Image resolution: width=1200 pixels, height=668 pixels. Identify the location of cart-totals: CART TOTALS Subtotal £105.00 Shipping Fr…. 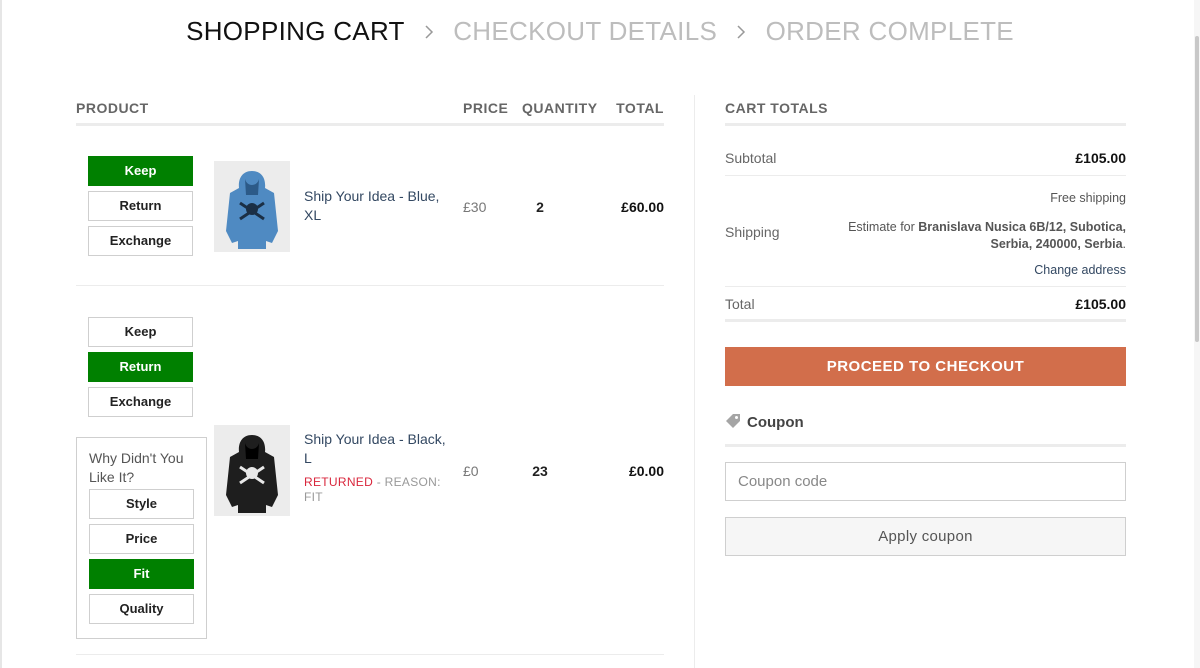
(925, 206).